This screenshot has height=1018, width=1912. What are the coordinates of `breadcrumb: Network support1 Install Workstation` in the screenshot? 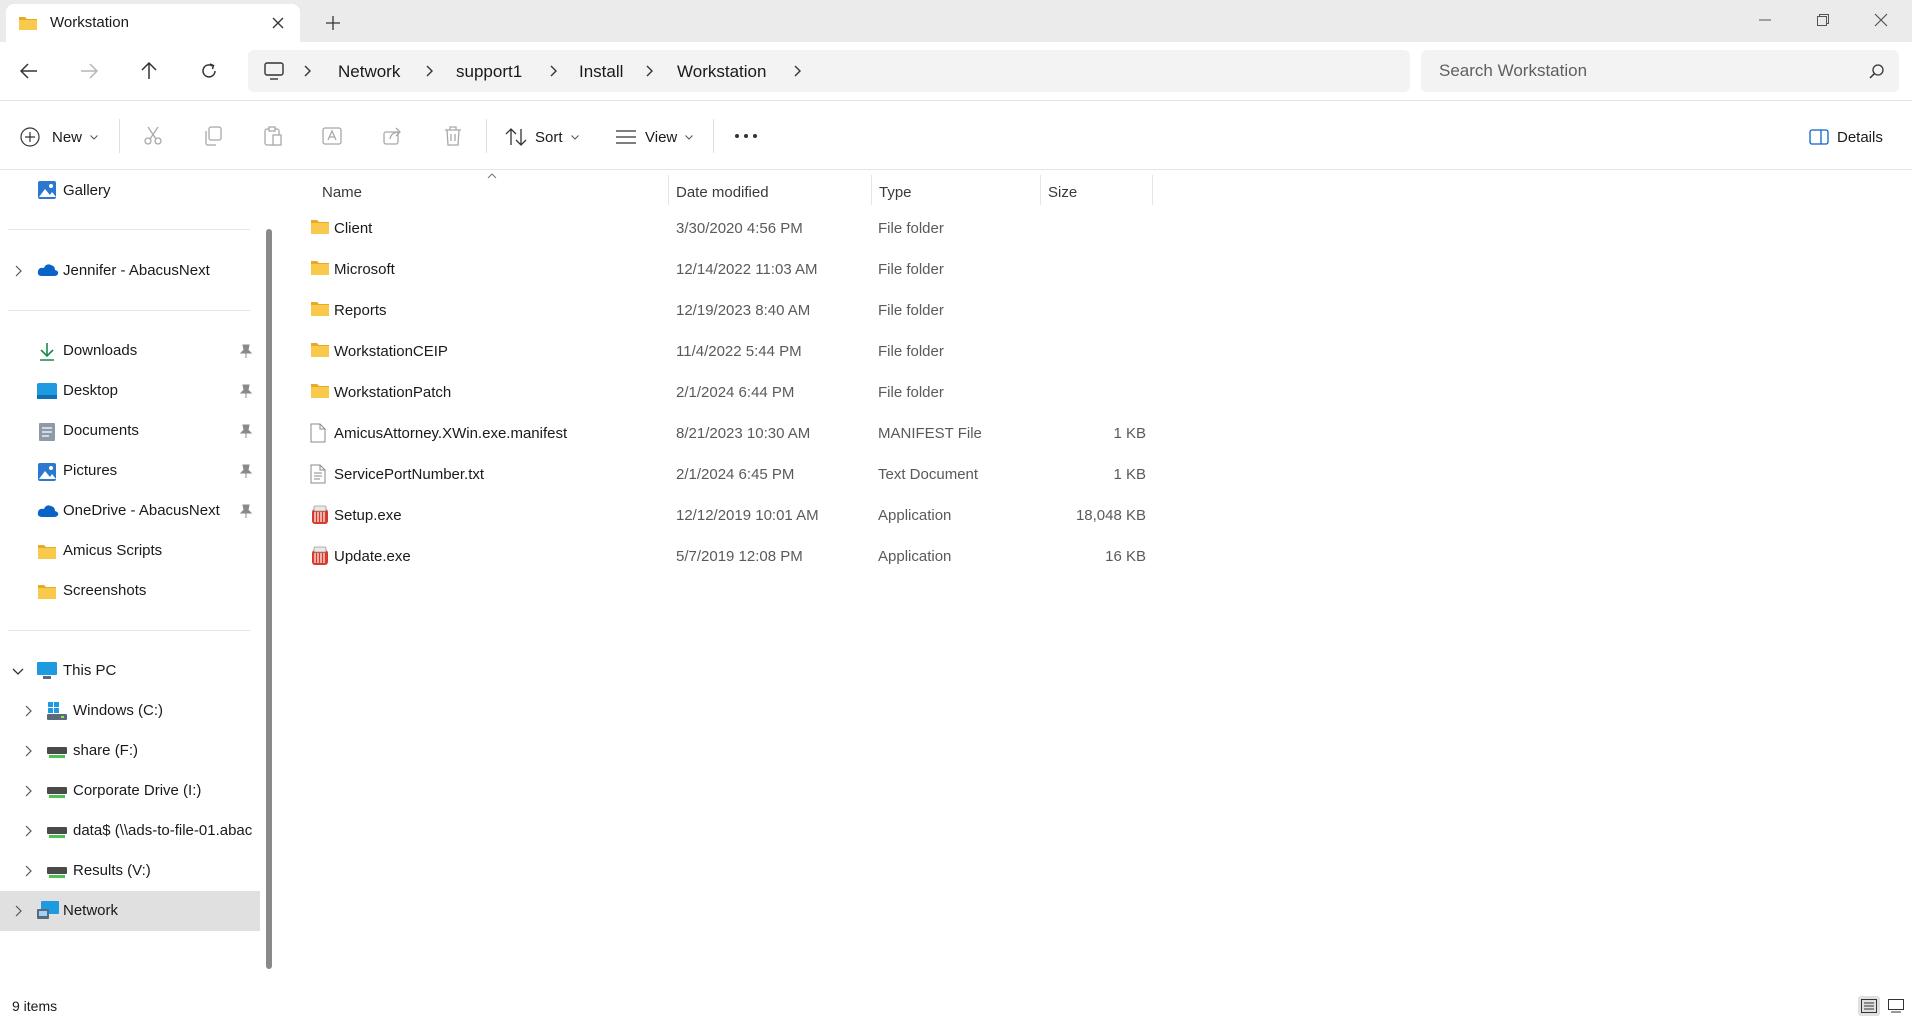 It's located at (829, 71).